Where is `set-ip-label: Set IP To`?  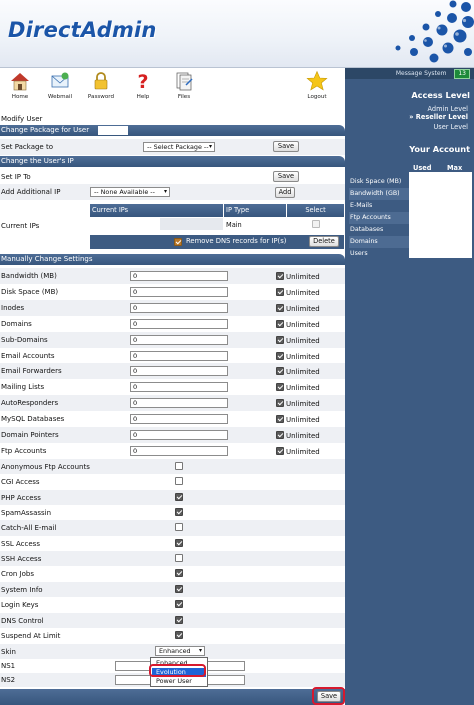
set-ip-label: Set IP To is located at coordinates (16, 177).